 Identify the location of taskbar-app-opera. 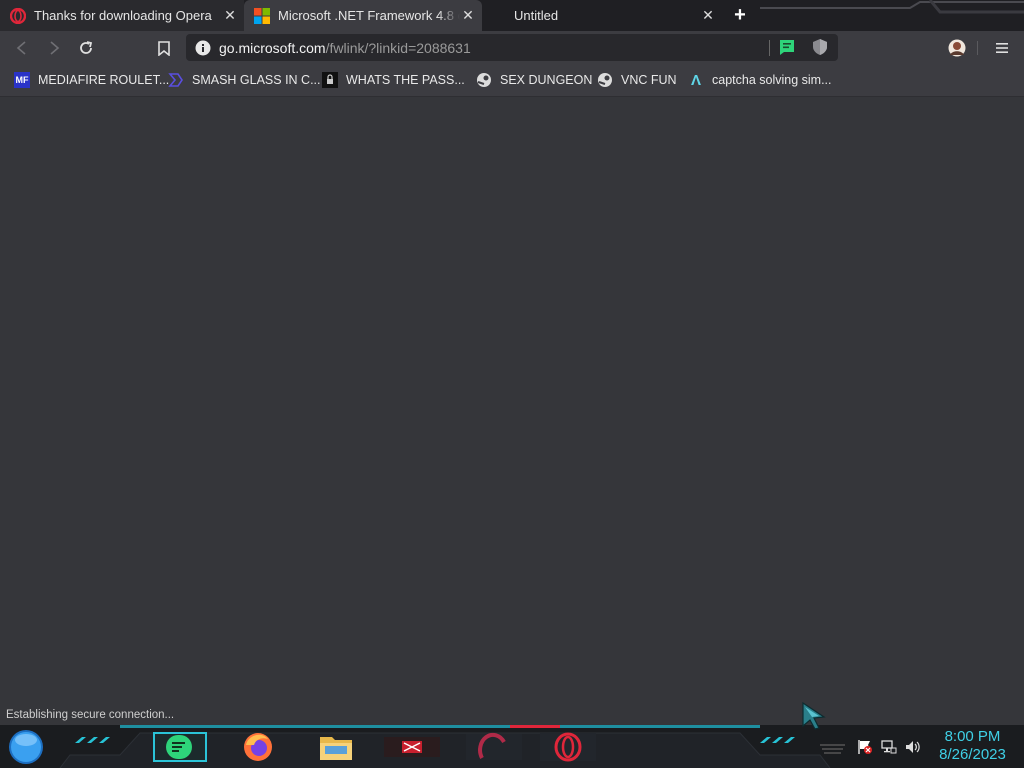
(568, 747).